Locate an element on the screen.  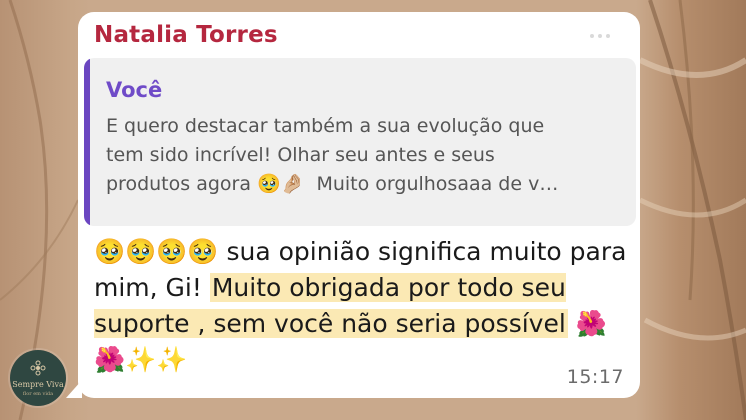
quote-author: Você is located at coordinates (134, 90).